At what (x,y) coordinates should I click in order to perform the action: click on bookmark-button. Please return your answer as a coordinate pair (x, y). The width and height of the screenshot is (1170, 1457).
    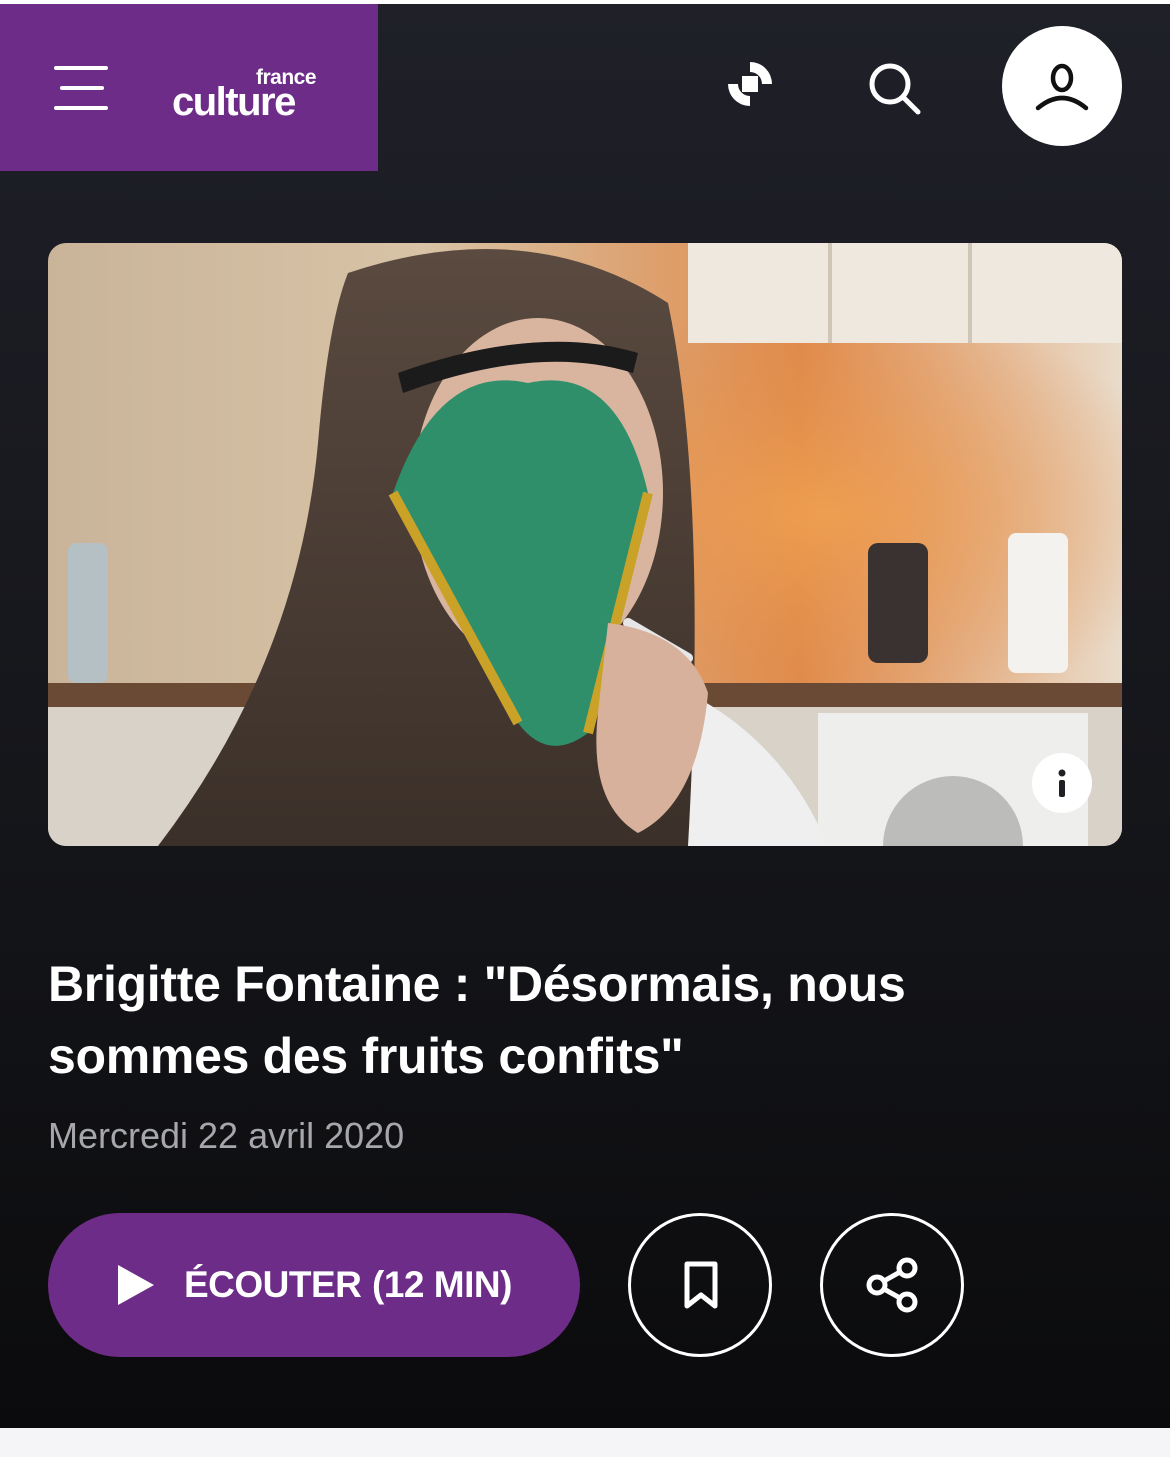
    Looking at the image, I should click on (700, 1285).